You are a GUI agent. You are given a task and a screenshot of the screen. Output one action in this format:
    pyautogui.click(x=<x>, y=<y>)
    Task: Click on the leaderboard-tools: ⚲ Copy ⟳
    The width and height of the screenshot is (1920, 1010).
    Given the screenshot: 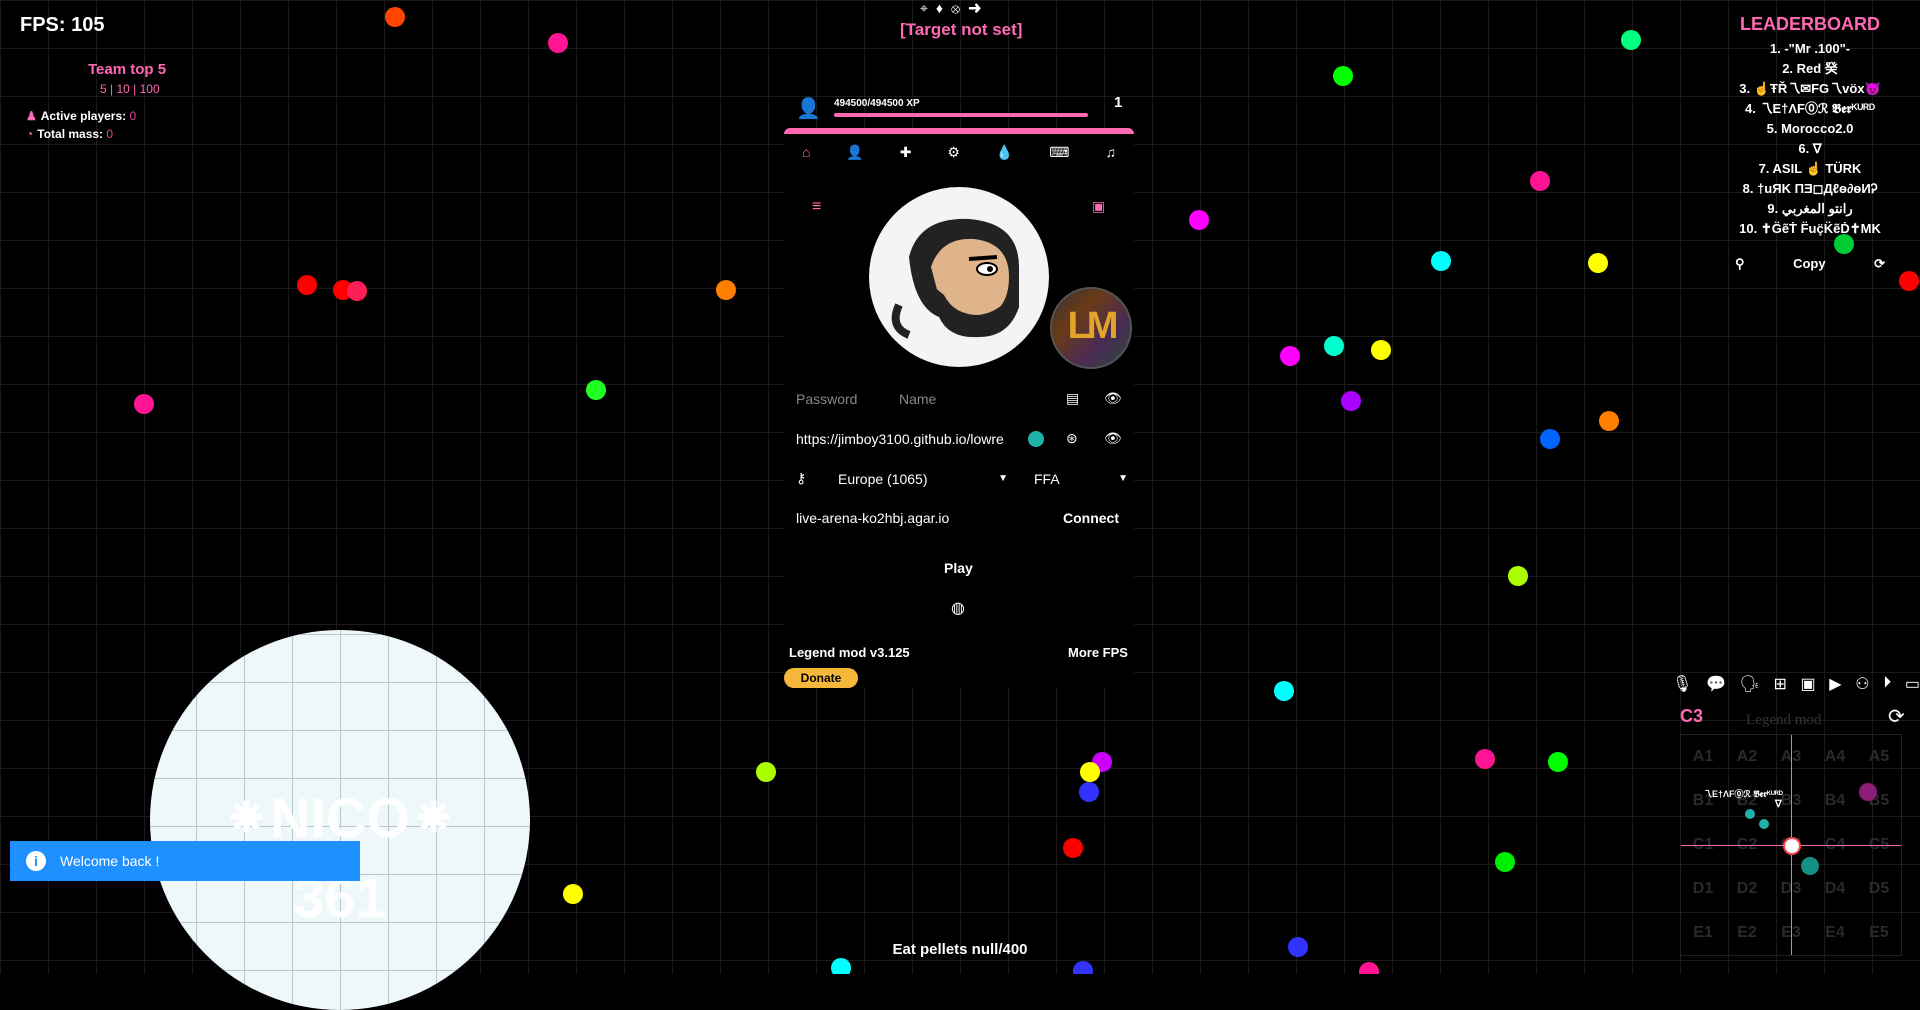 What is the action you would take?
    pyautogui.click(x=1810, y=264)
    